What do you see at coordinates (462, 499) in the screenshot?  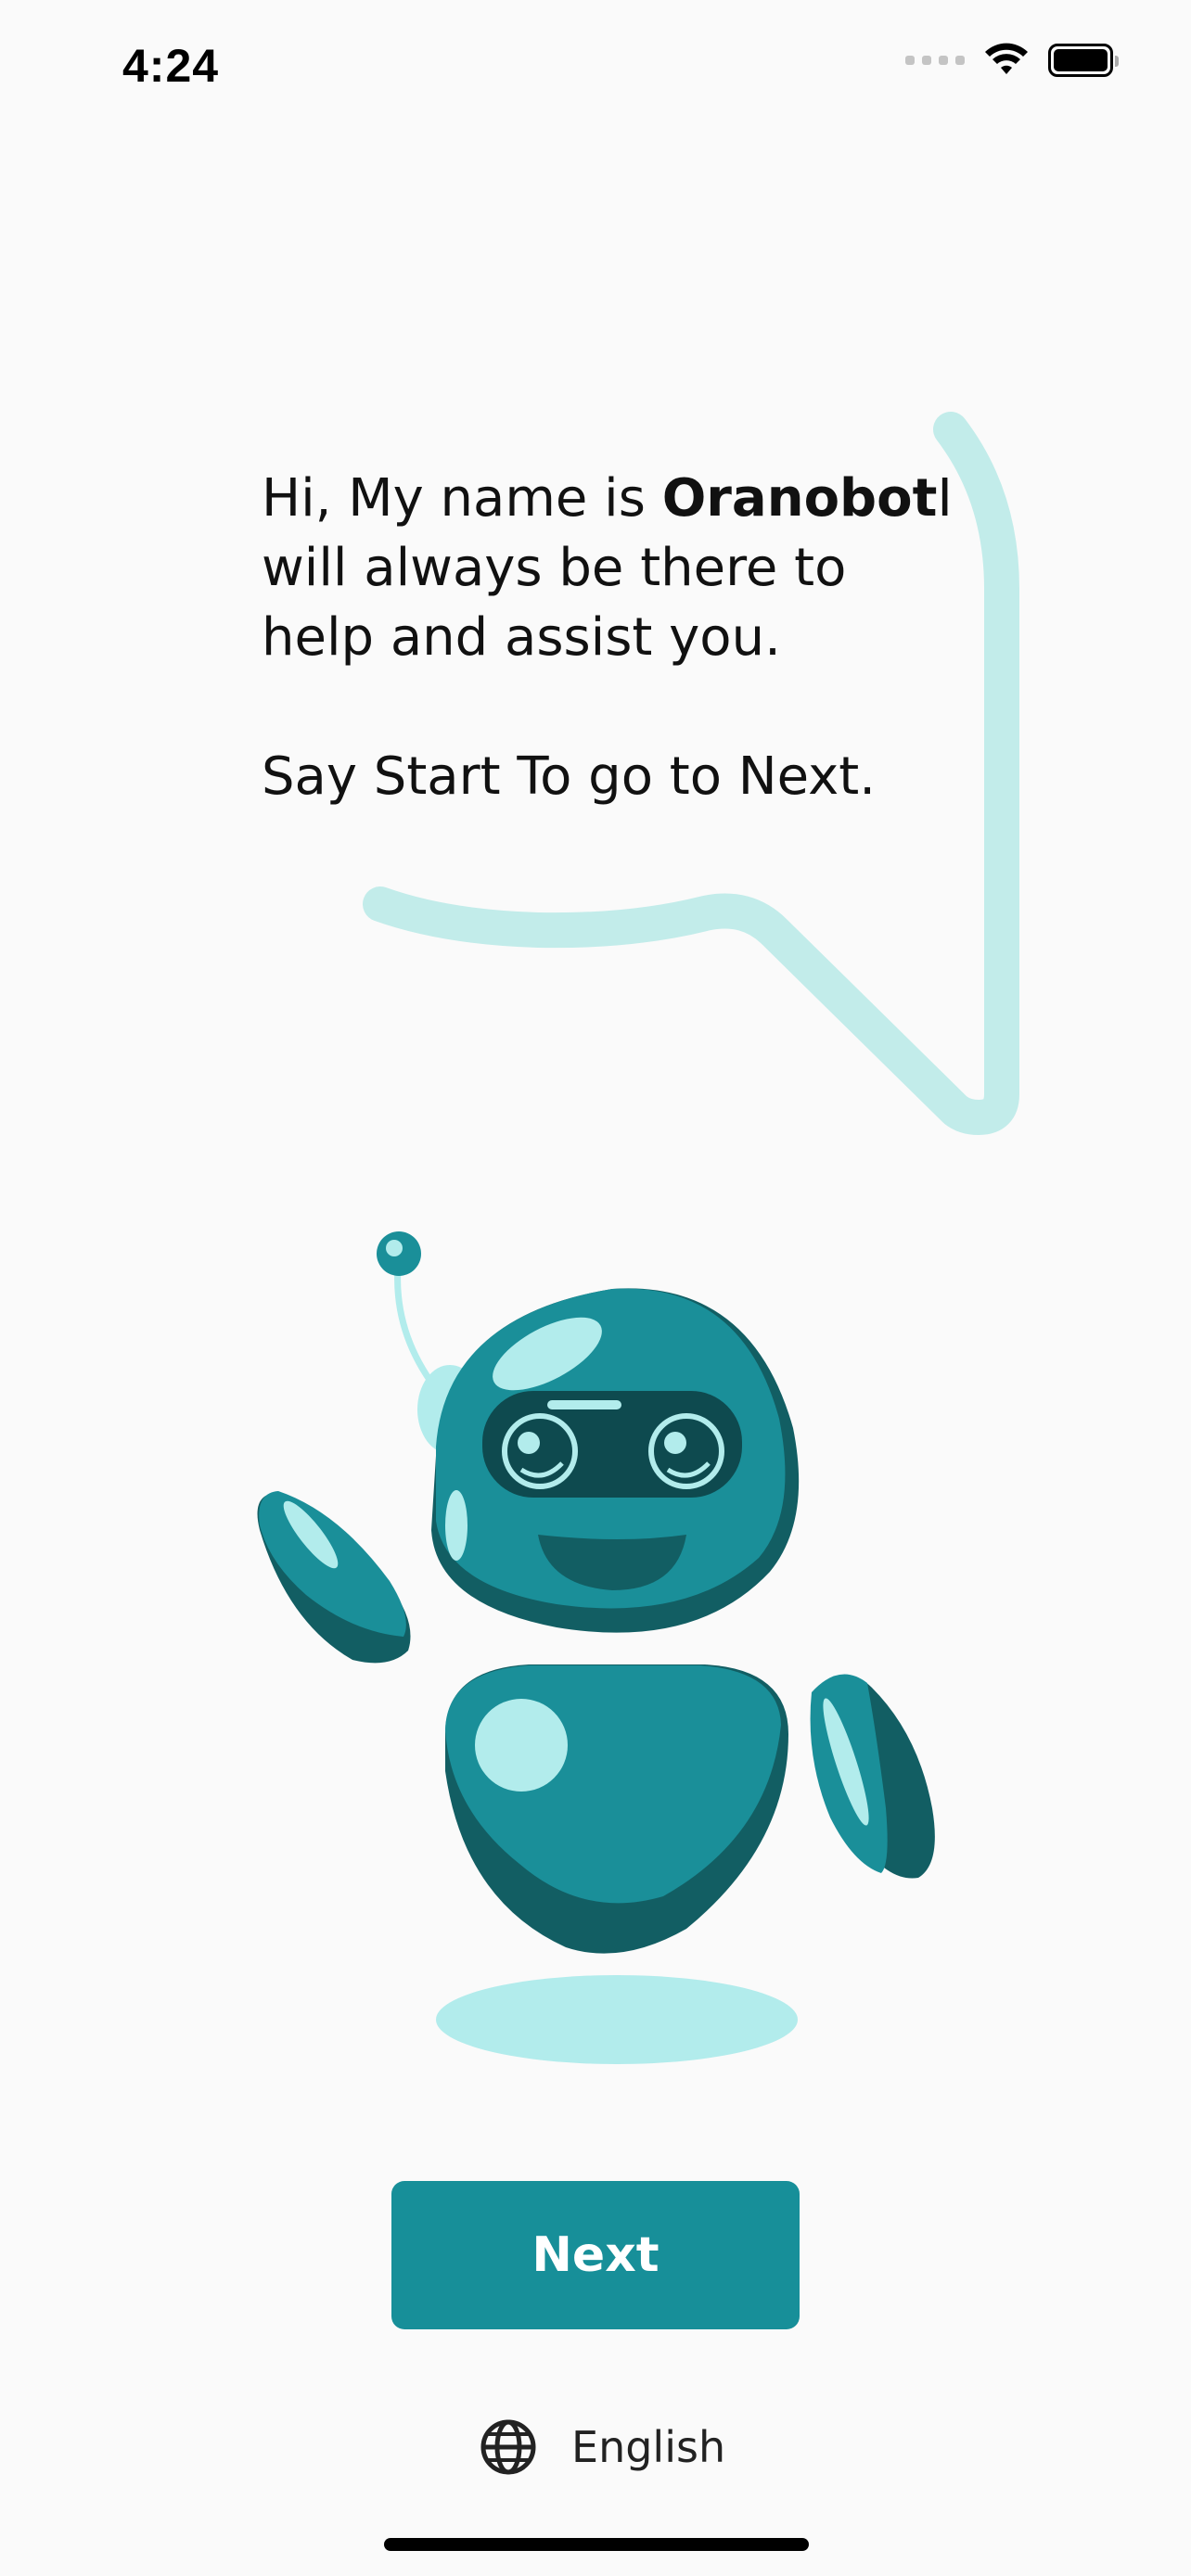 I see `greeting-prefix: Hi, My name is` at bounding box center [462, 499].